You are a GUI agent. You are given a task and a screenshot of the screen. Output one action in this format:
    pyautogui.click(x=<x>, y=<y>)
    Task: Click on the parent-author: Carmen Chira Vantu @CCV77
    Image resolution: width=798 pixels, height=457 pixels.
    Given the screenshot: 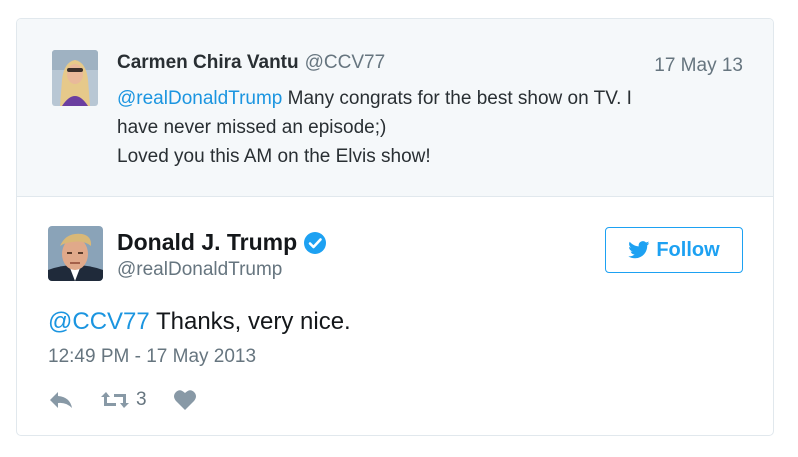 What is the action you would take?
    pyautogui.click(x=251, y=63)
    